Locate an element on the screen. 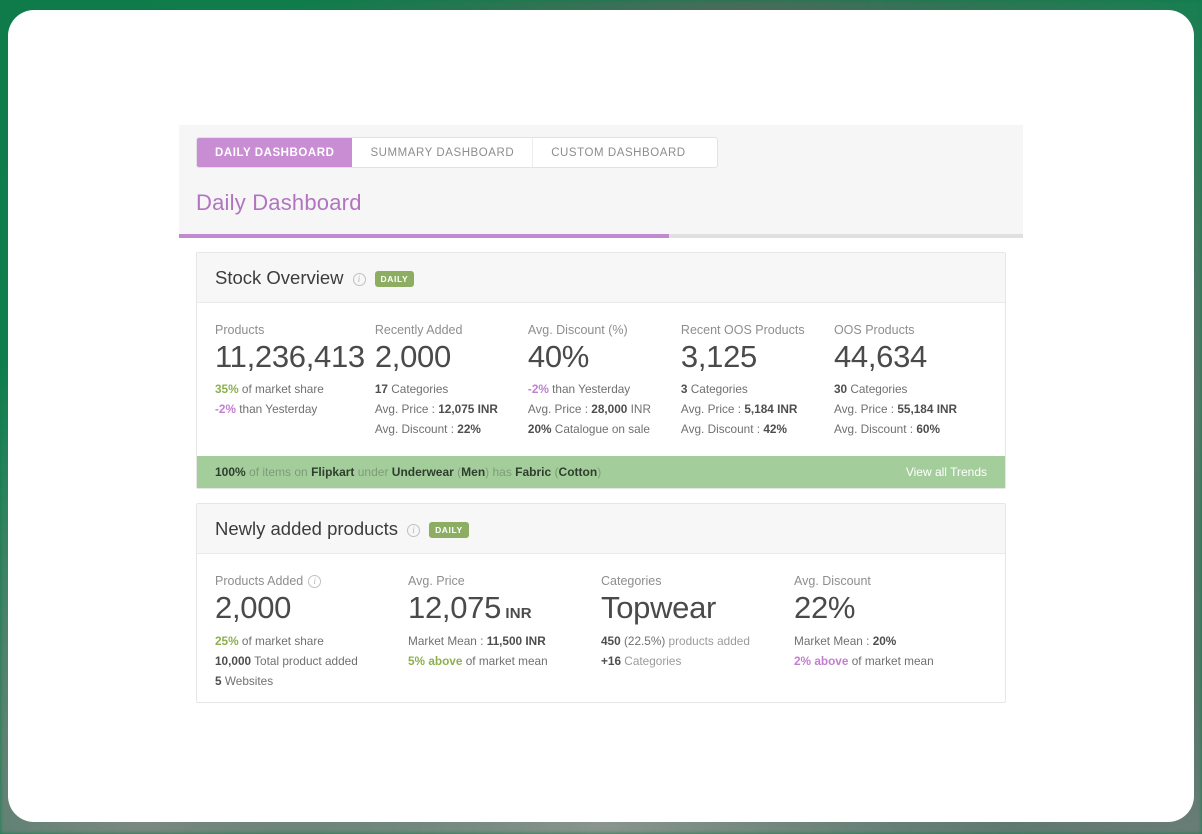 Image resolution: width=1202 pixels, height=834 pixels. stat-subtext-part: of market mean is located at coordinates (891, 660).